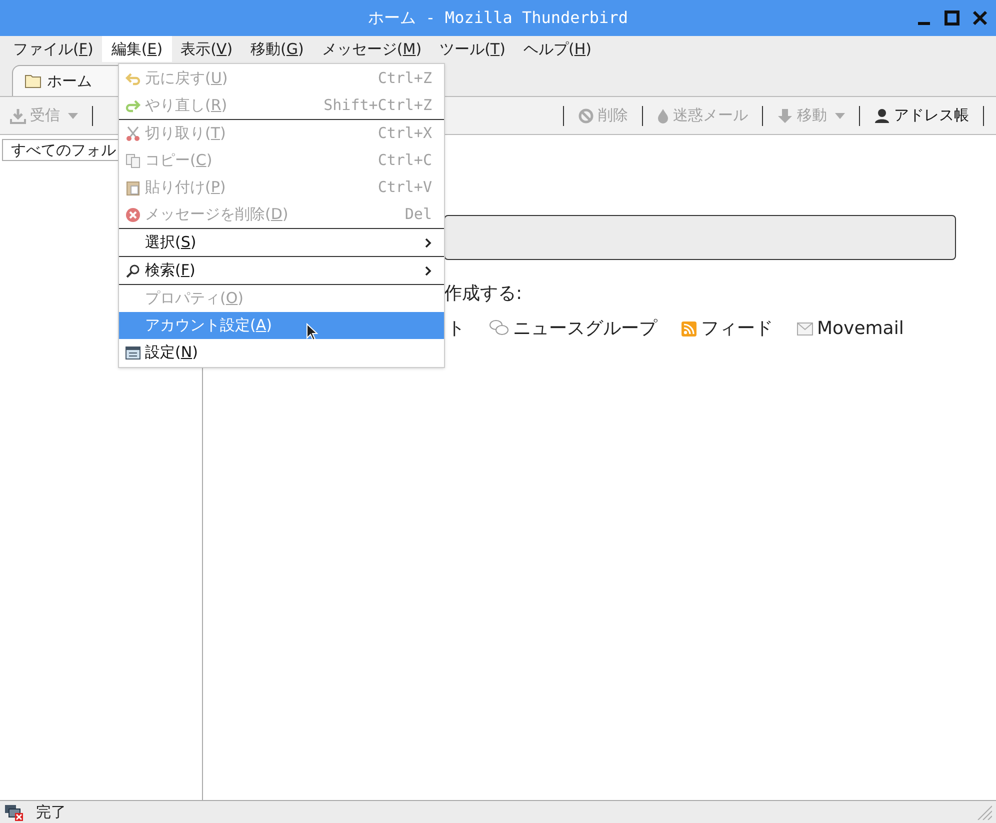  Describe the element at coordinates (277, 49) in the screenshot. I see `menu-bar-item: 移動(G)` at that location.